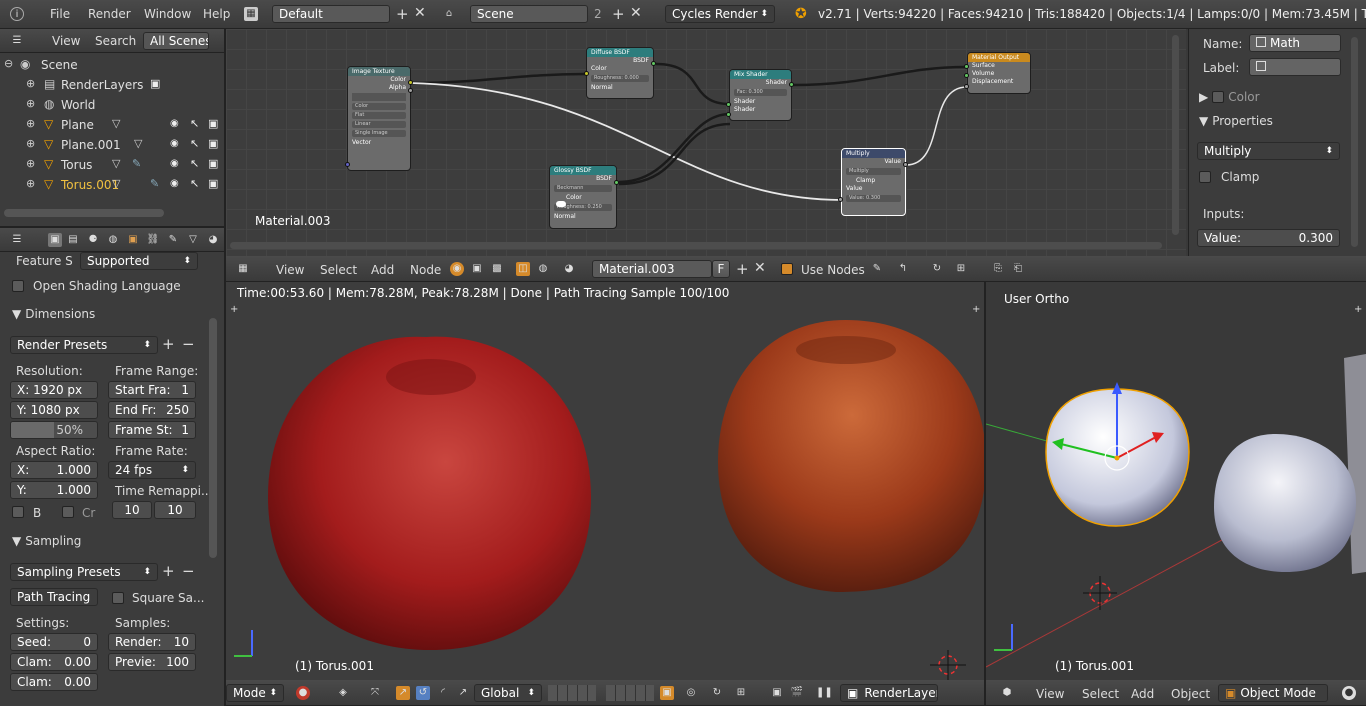 The height and width of the screenshot is (706, 1366). Describe the element at coordinates (840, 199) in the screenshot. I see `socket-value-in` at that location.